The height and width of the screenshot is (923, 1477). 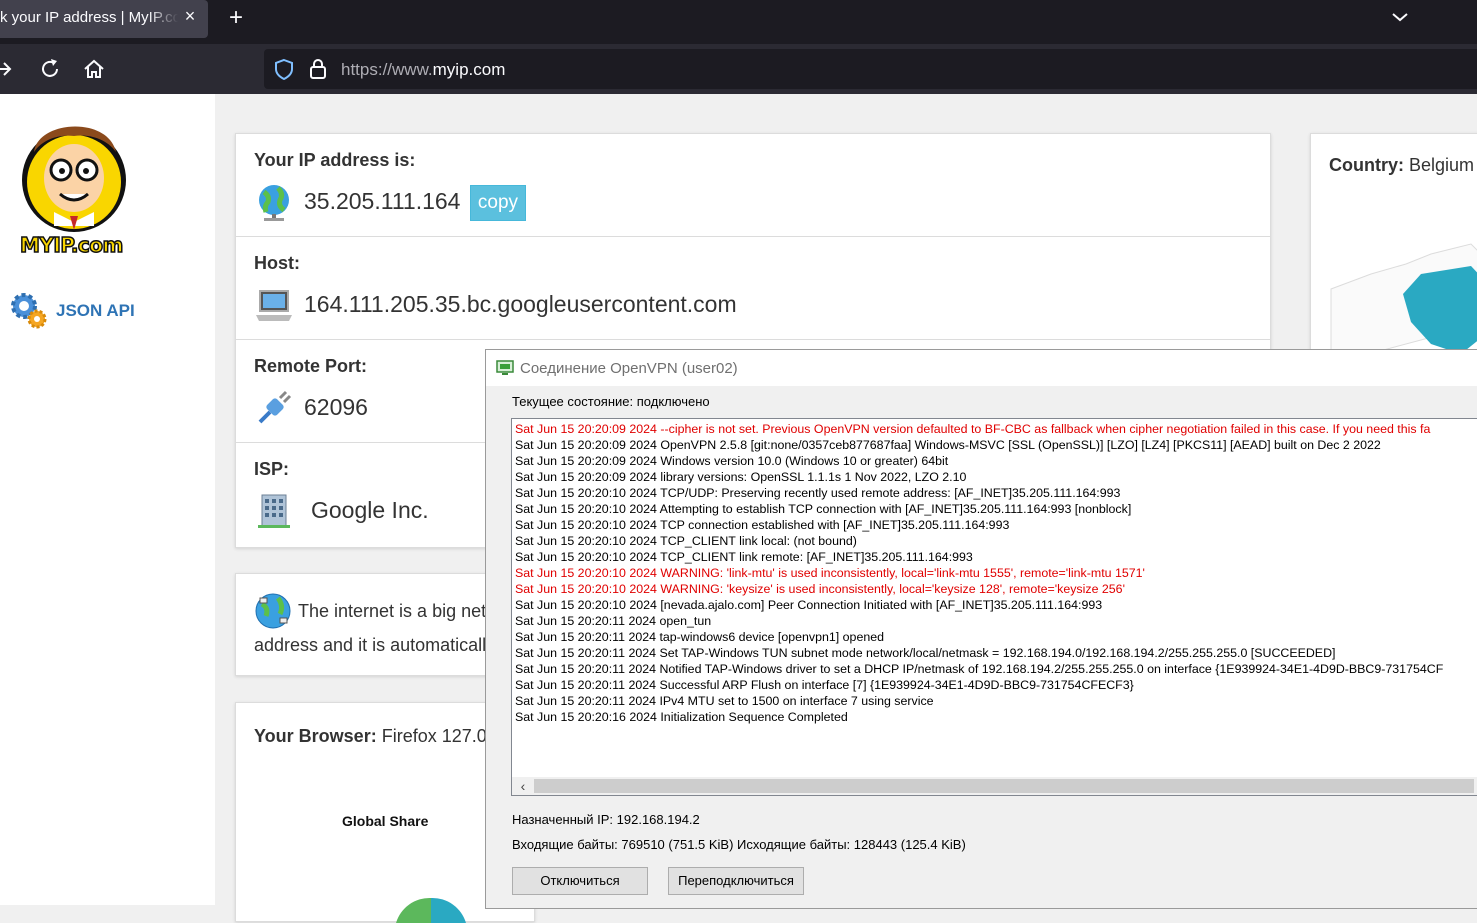 What do you see at coordinates (738, 22) in the screenshot?
I see `tab-bar: k your IP address | MyIP.com × +` at bounding box center [738, 22].